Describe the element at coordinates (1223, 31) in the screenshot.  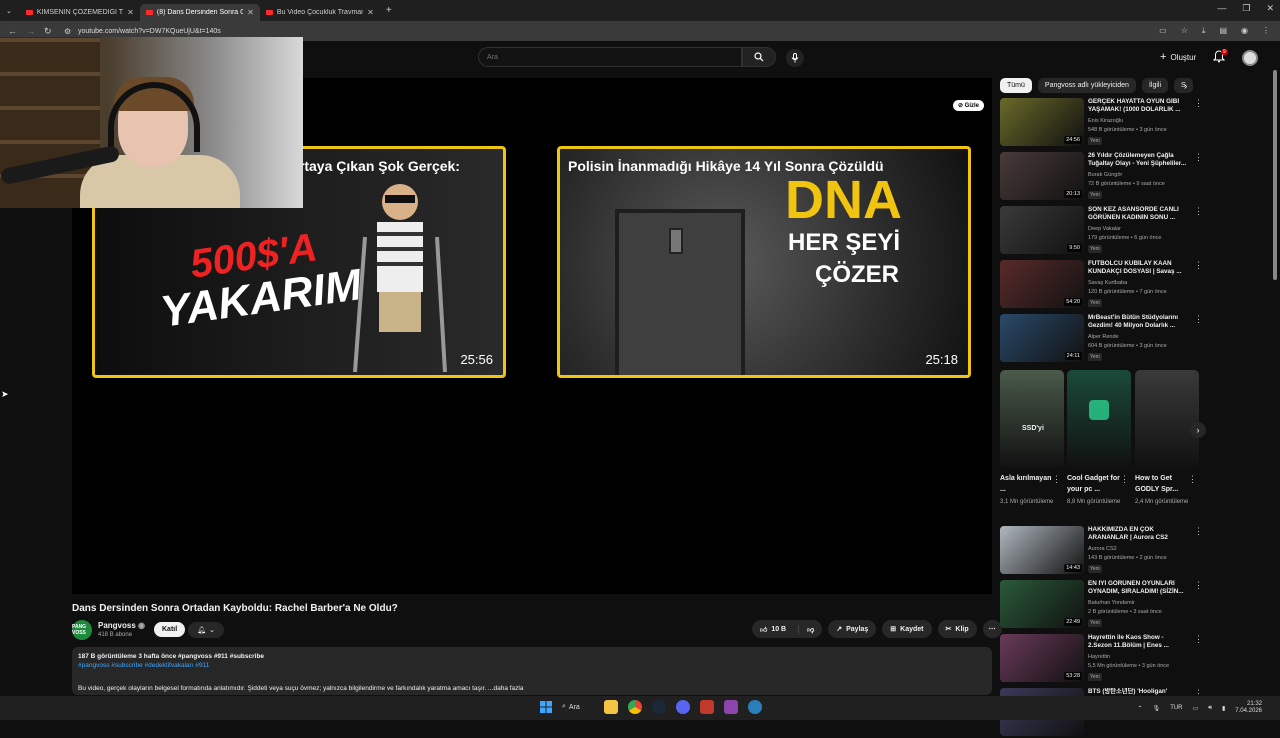
I see `extensions-icon: ▤` at that location.